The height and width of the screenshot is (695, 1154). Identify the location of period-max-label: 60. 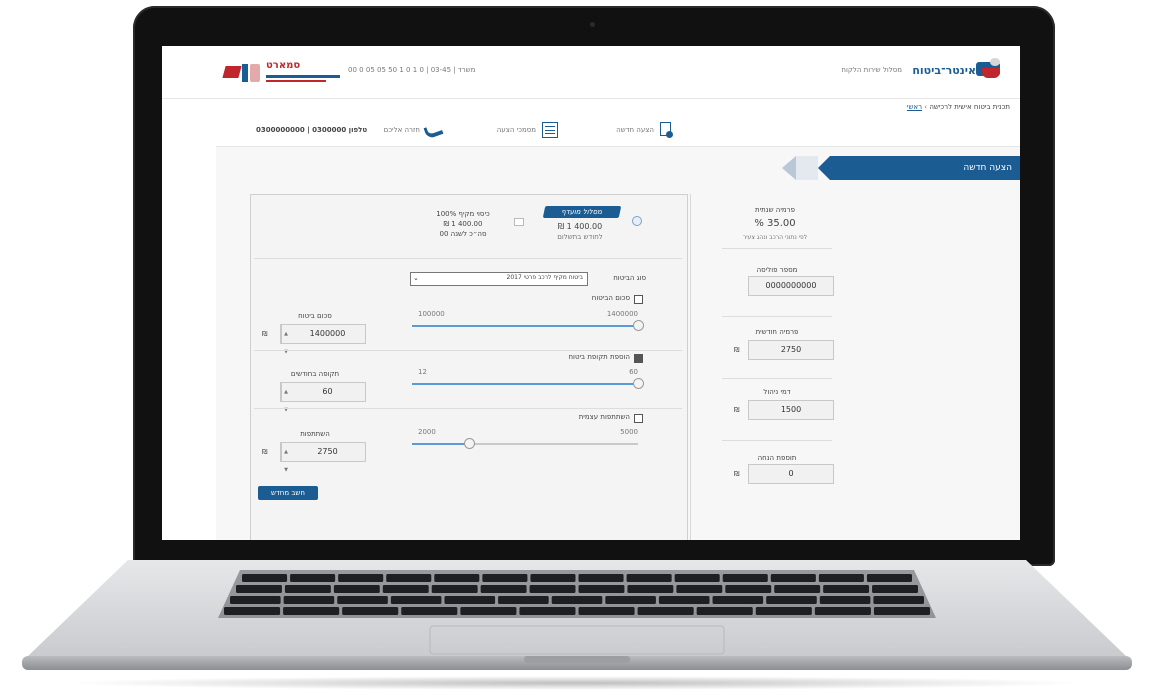
(633, 372).